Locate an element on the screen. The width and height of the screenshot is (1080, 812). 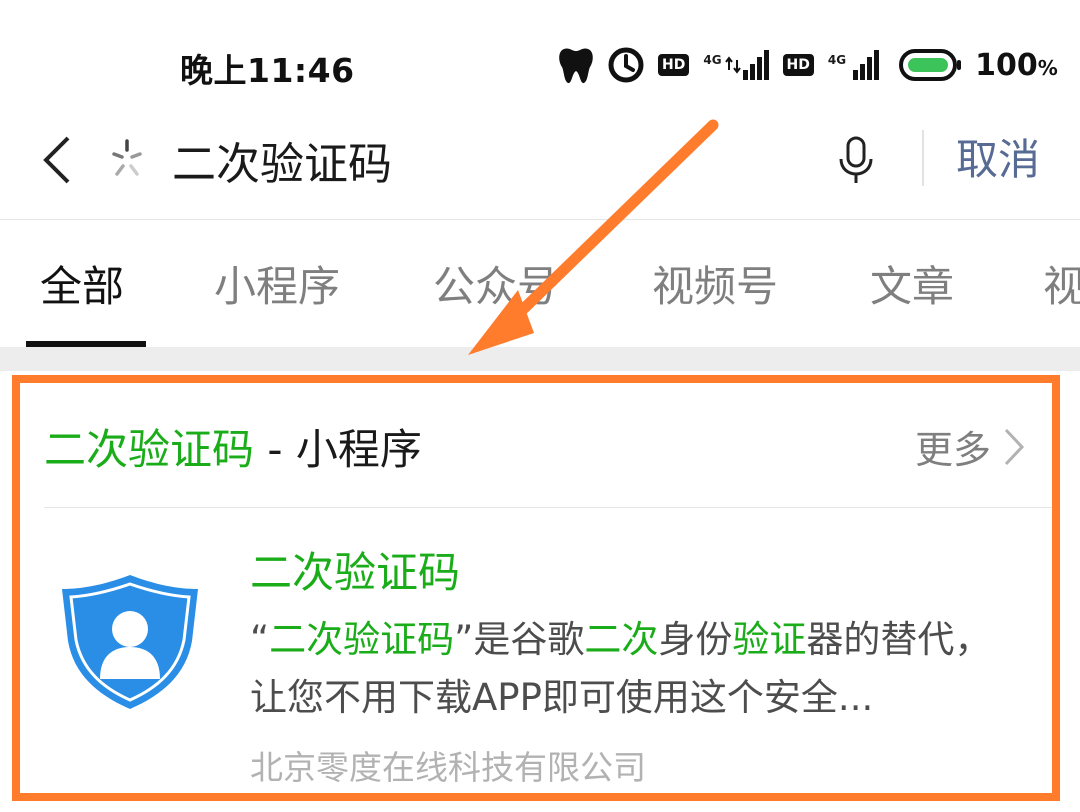
section-divider is located at coordinates (549, 507).